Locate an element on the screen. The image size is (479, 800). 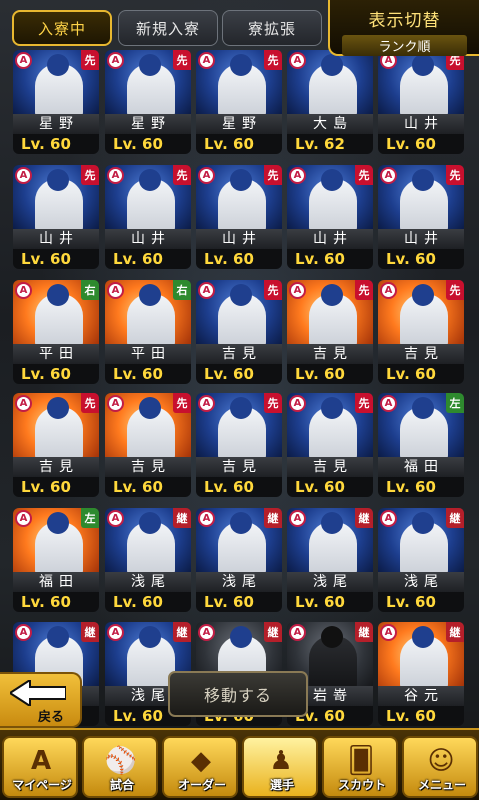
rank-a-icon: A is located at coordinates (41, 761).